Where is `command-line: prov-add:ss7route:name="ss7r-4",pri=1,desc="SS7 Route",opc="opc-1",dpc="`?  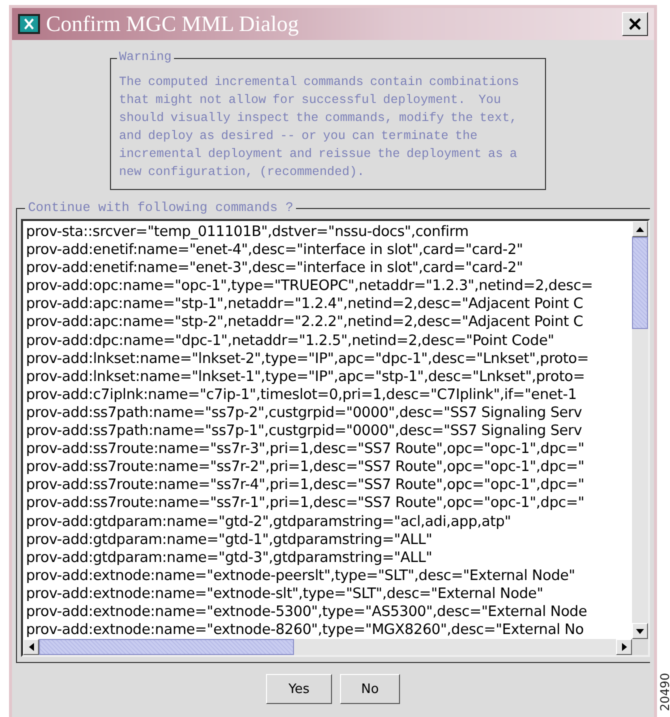
command-line: prov-add:ss7route:name="ss7r-4",pri=1,desc="SS7 Route",opc="opc-1",dpc=" is located at coordinates (305, 485).